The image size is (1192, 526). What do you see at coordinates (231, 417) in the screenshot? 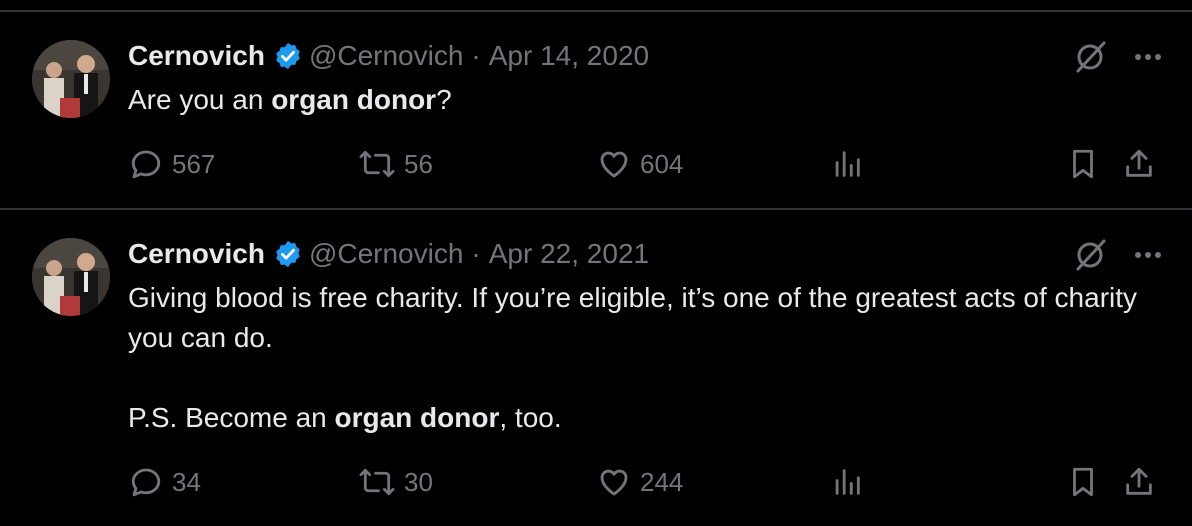
I see `text-run: P.S. Become an` at bounding box center [231, 417].